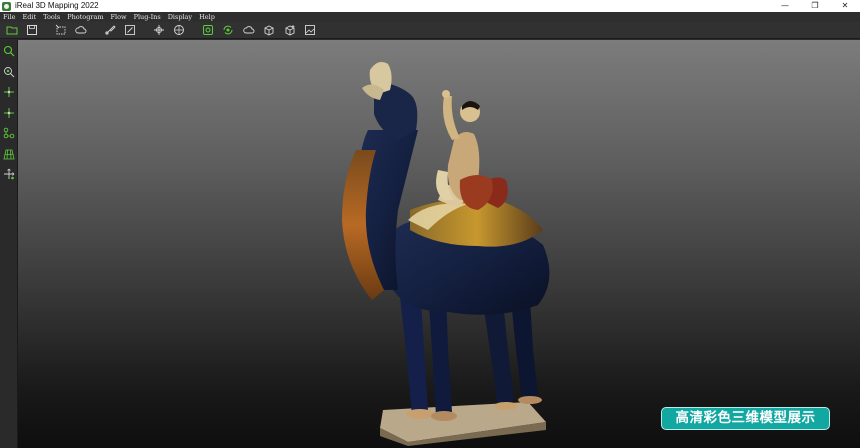  Describe the element at coordinates (228, 30) in the screenshot. I see `gear-refresh-icon` at that location.